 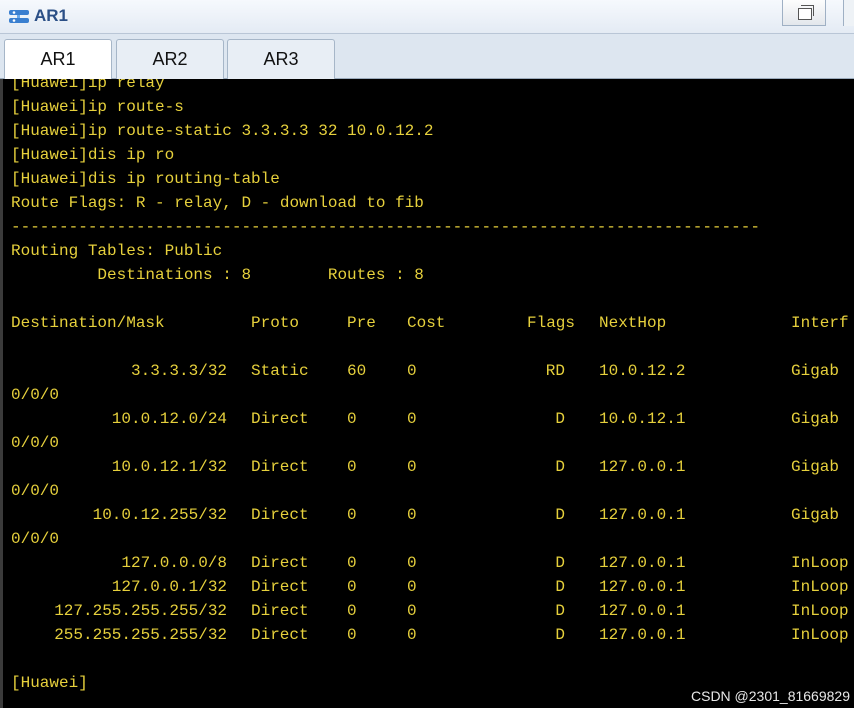 What do you see at coordinates (19, 16) in the screenshot?
I see `router-app-icon` at bounding box center [19, 16].